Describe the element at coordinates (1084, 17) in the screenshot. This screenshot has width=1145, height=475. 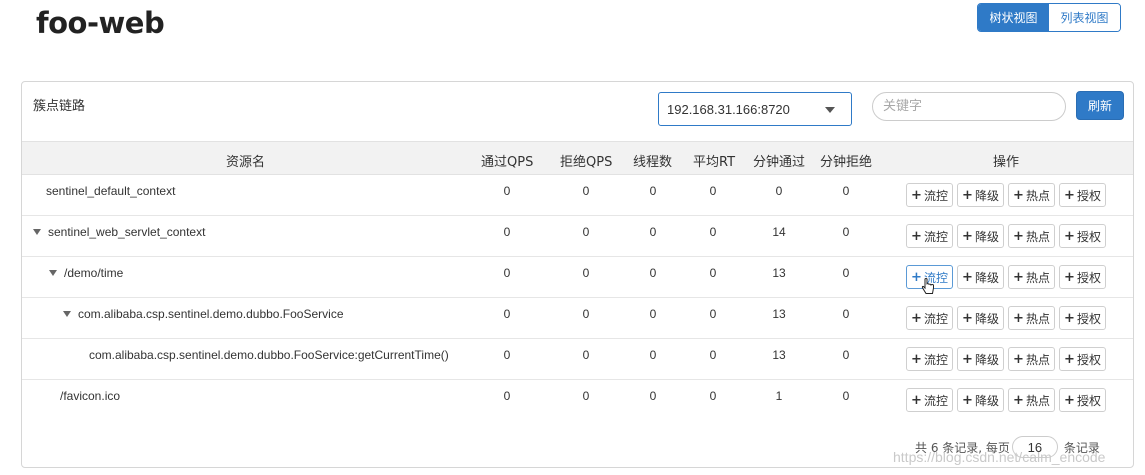
I see `list-view-button: 列表视图` at that location.